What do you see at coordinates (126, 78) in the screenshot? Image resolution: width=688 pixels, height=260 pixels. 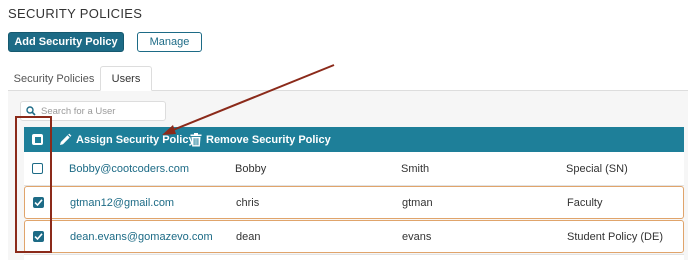 I see `tab-users: Users` at bounding box center [126, 78].